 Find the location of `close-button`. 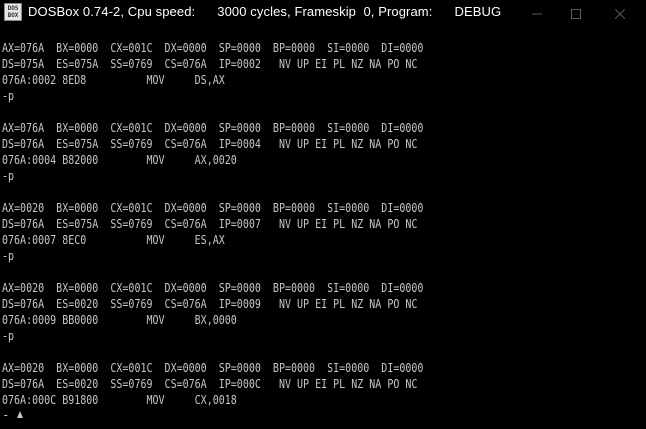

close-button is located at coordinates (620, 12).